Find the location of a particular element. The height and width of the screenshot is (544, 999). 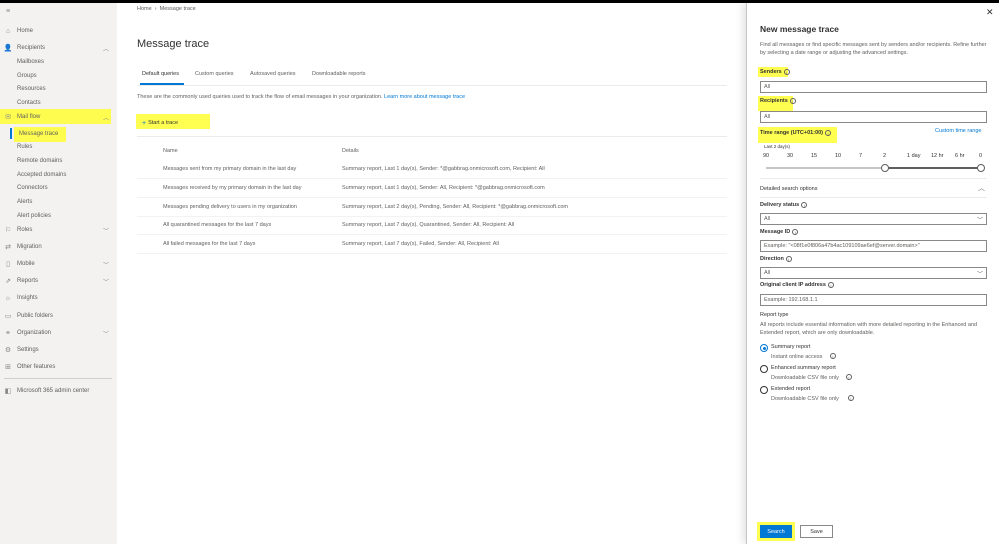

tab-autosaved-queries: Autosaved queries is located at coordinates (273, 74).